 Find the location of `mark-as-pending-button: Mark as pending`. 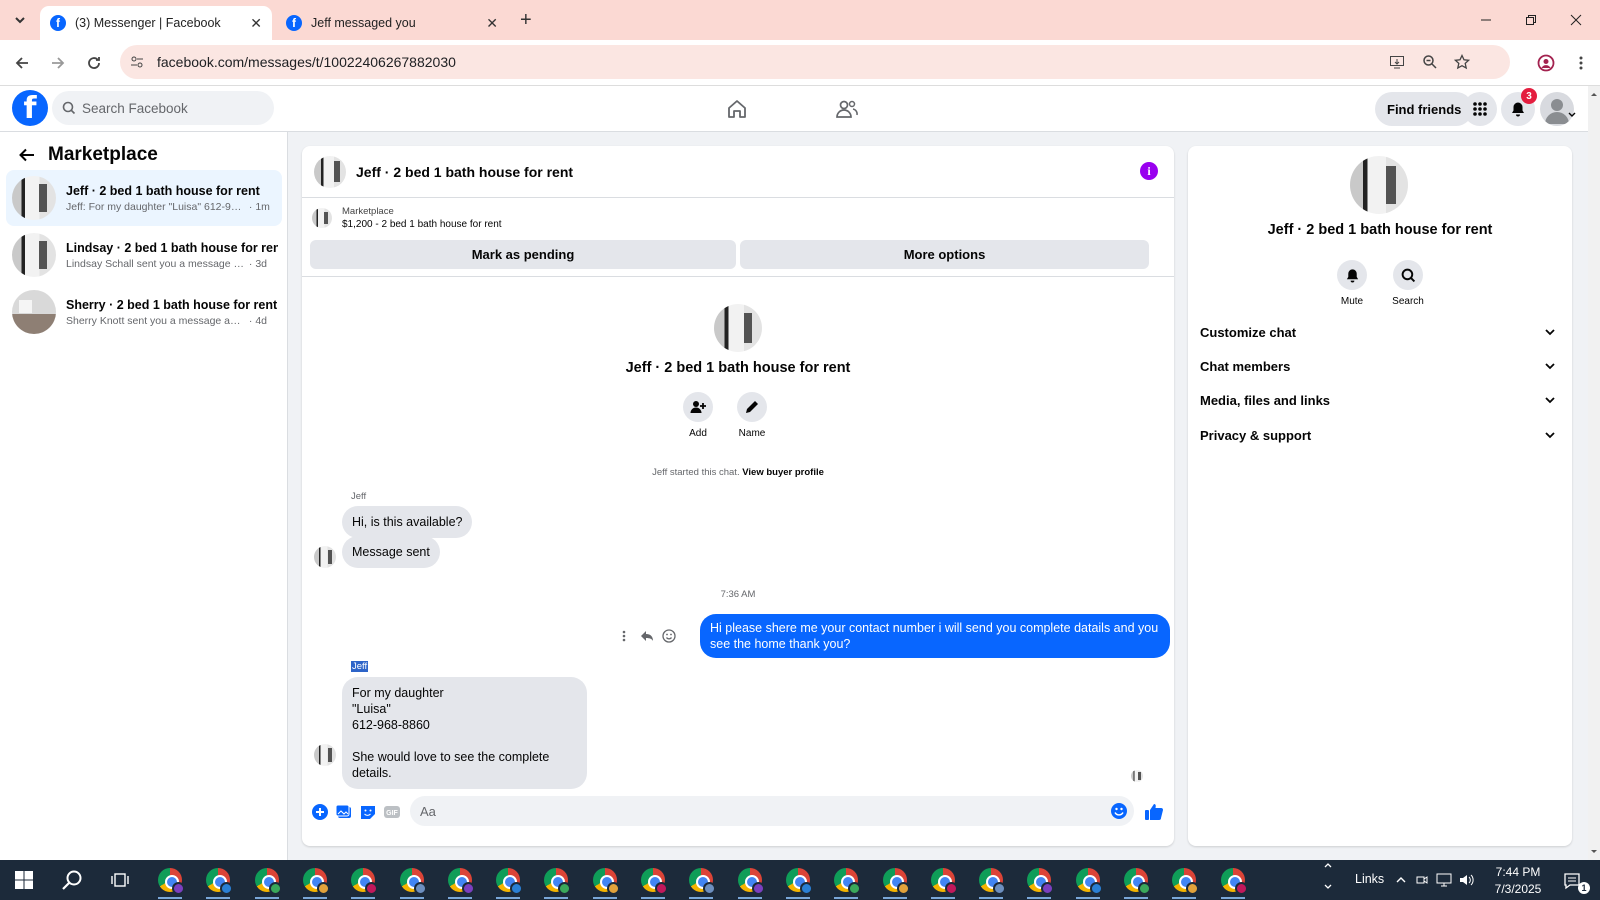

mark-as-pending-button: Mark as pending is located at coordinates (523, 254).